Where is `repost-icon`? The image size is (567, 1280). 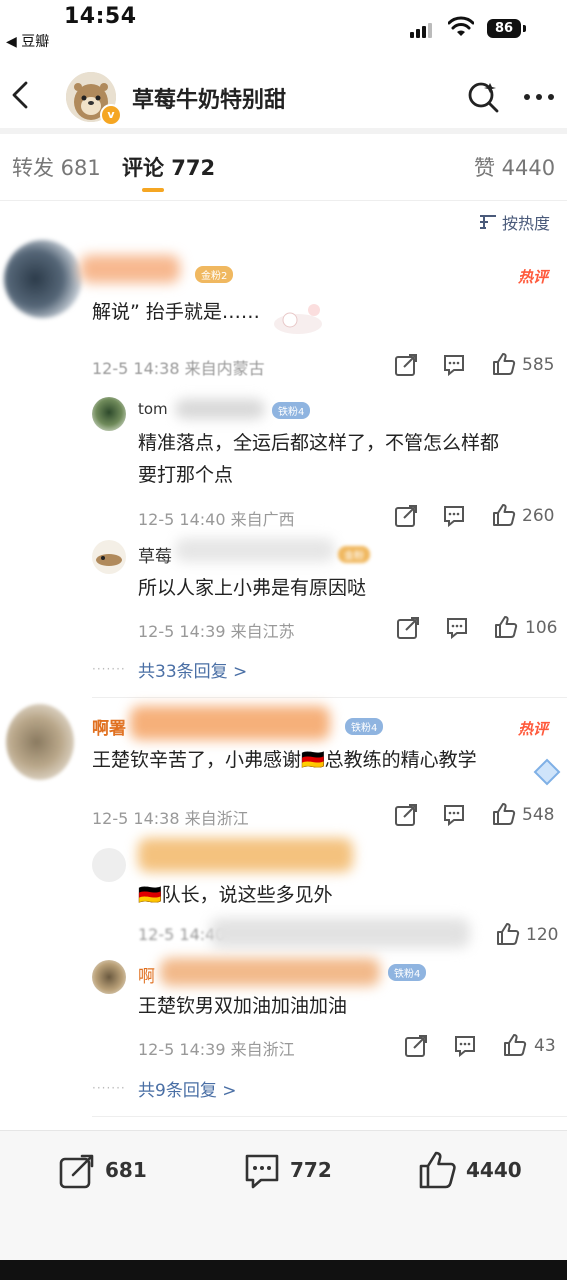
repost-icon is located at coordinates (77, 1171).